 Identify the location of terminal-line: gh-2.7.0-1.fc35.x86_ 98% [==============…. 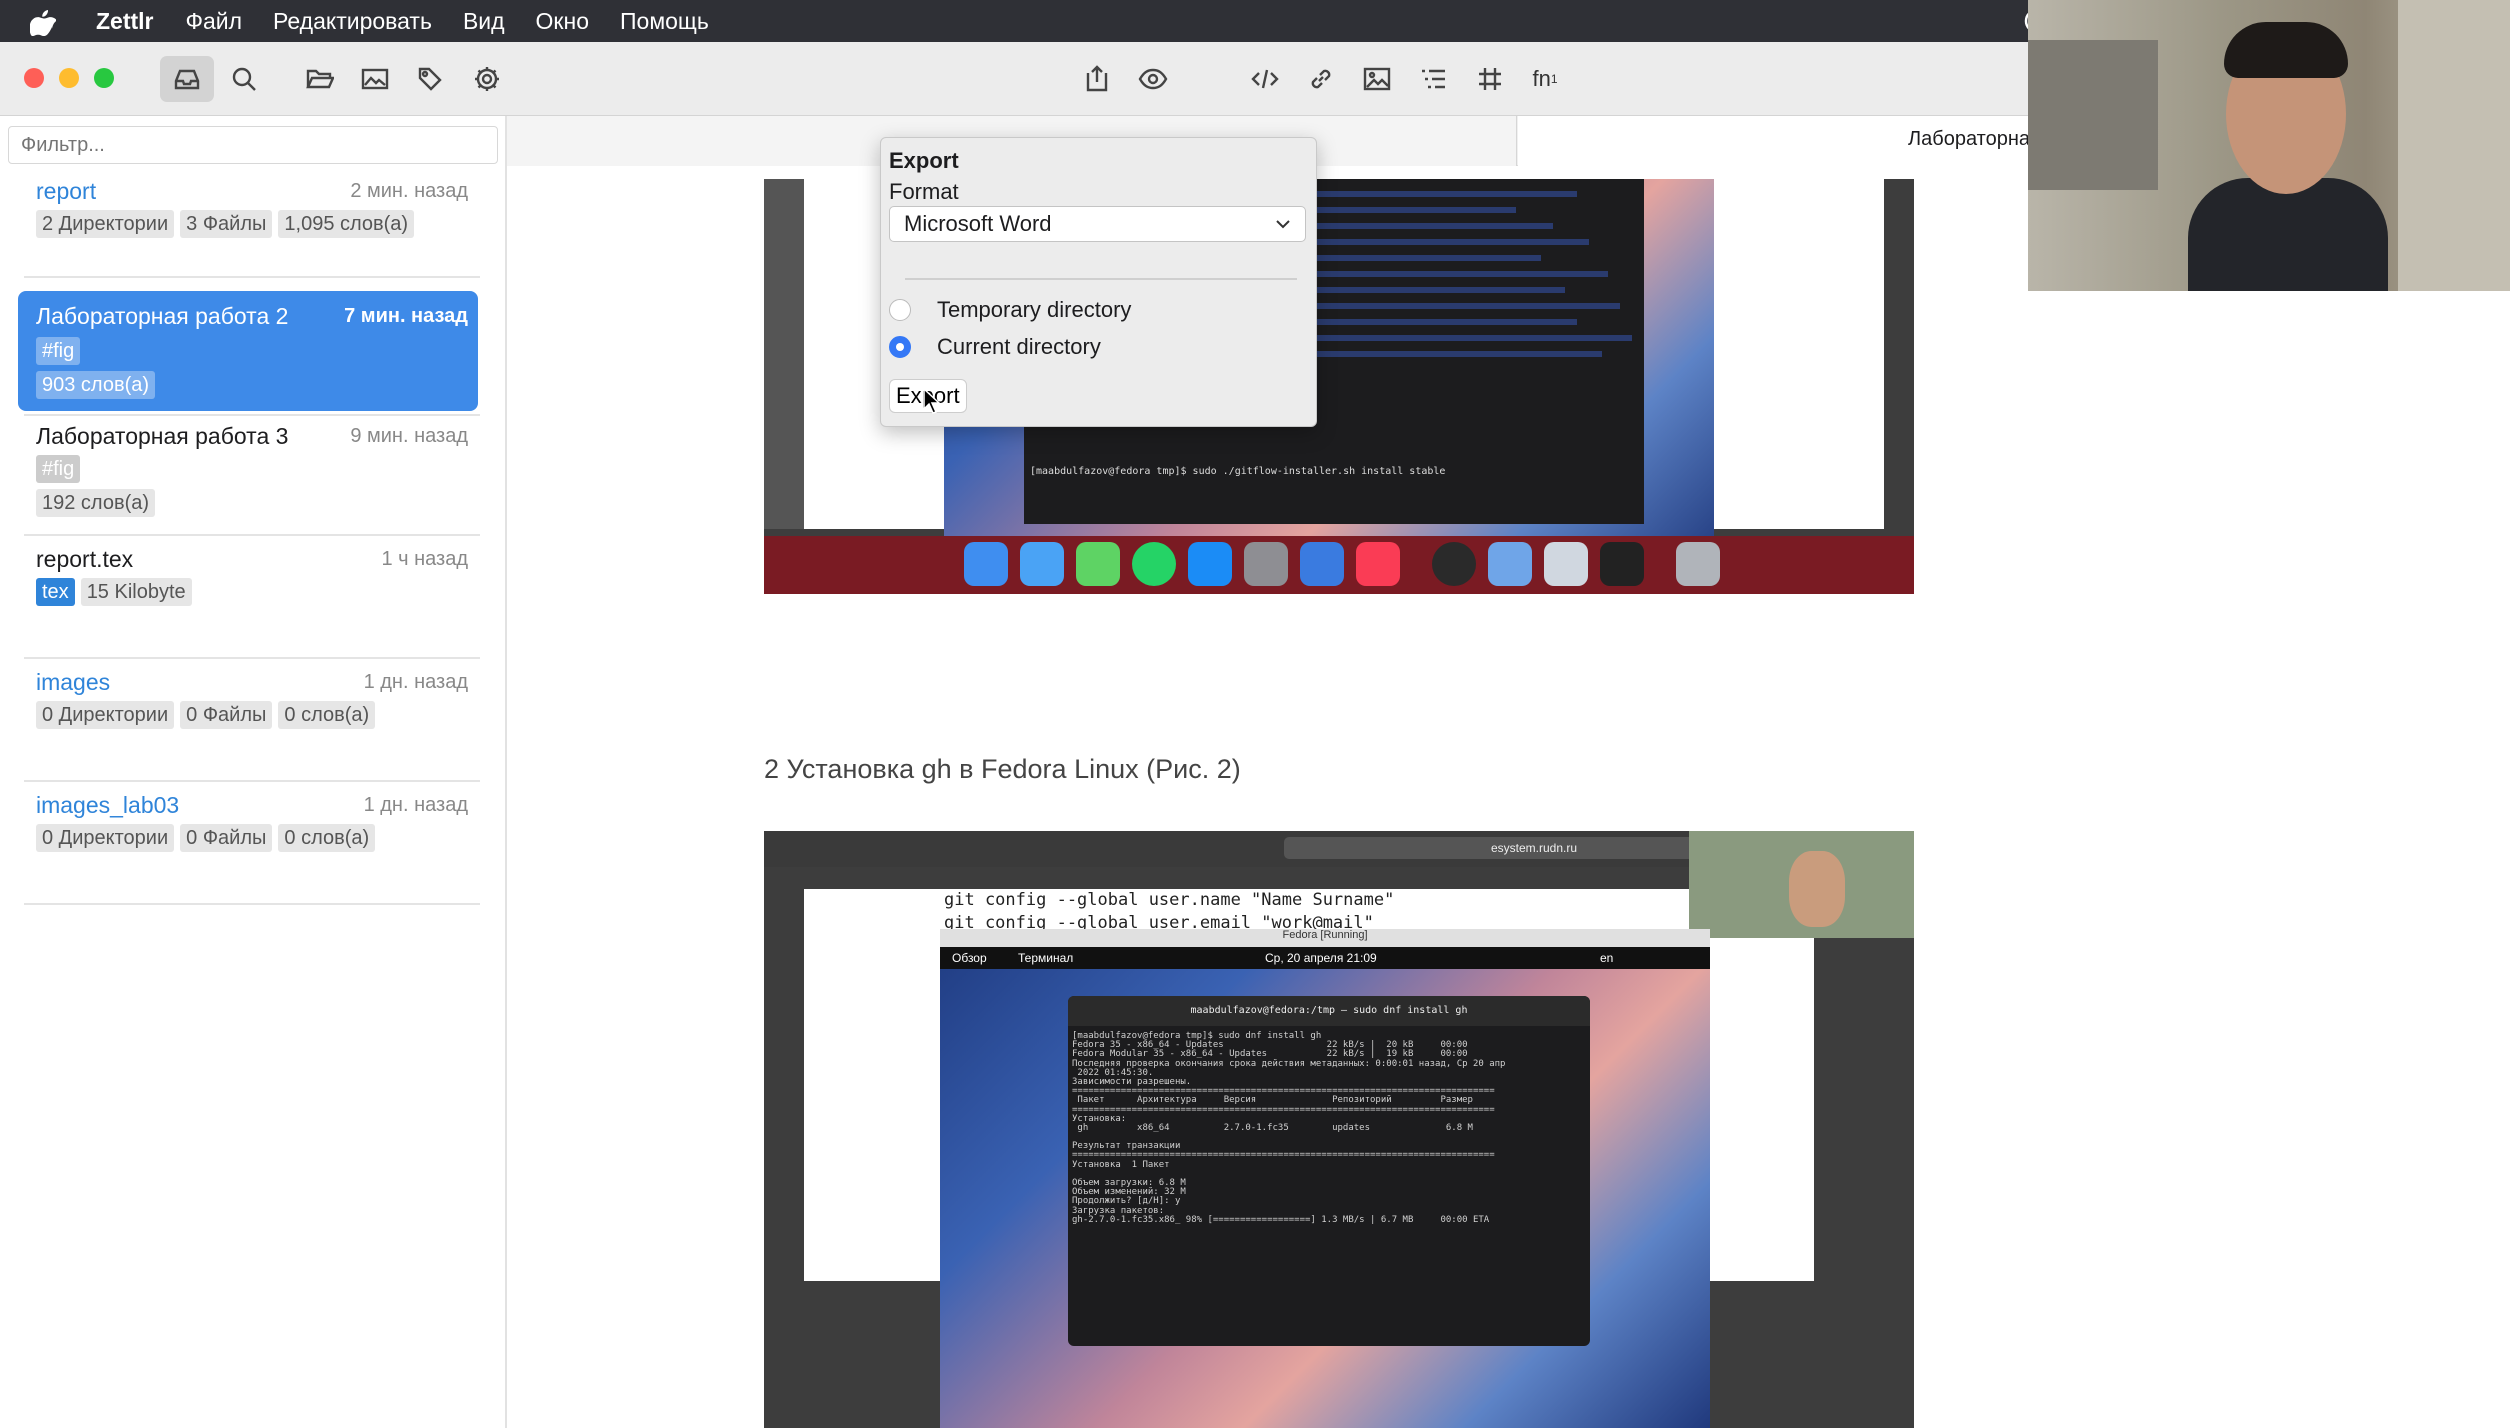
(1281, 1219).